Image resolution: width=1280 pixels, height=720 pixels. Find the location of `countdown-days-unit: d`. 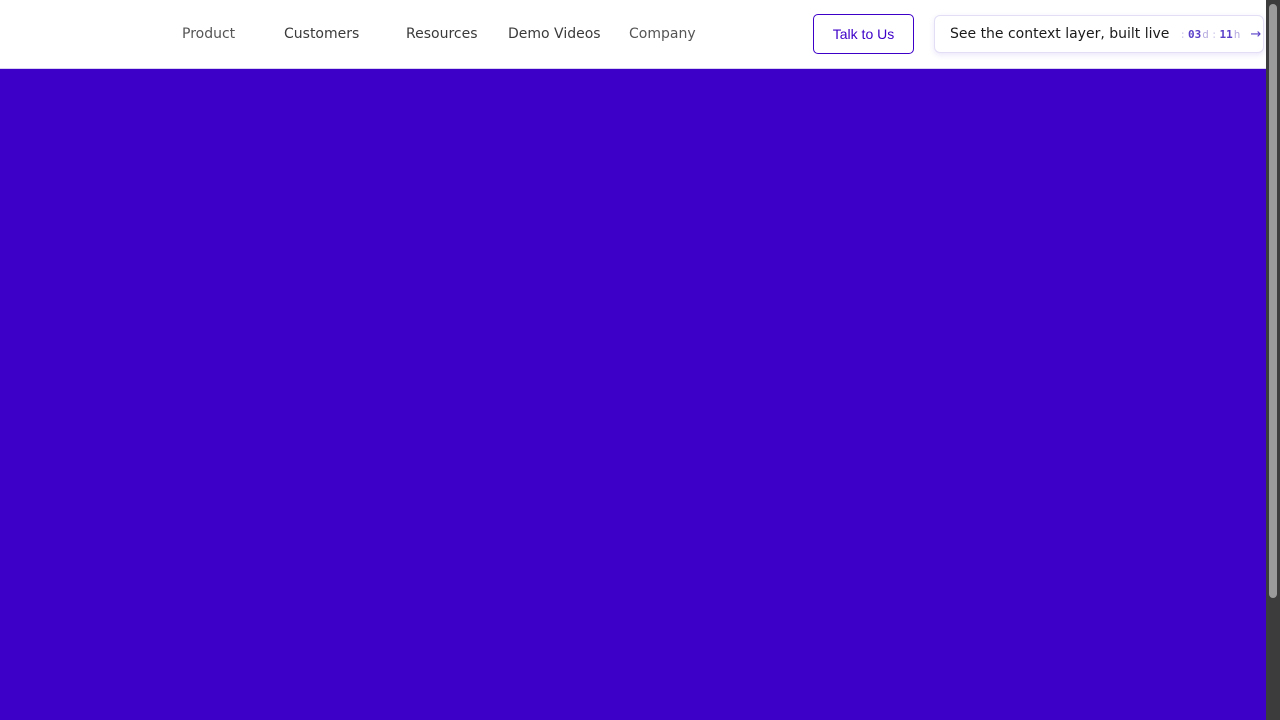

countdown-days-unit: d is located at coordinates (1205, 34).